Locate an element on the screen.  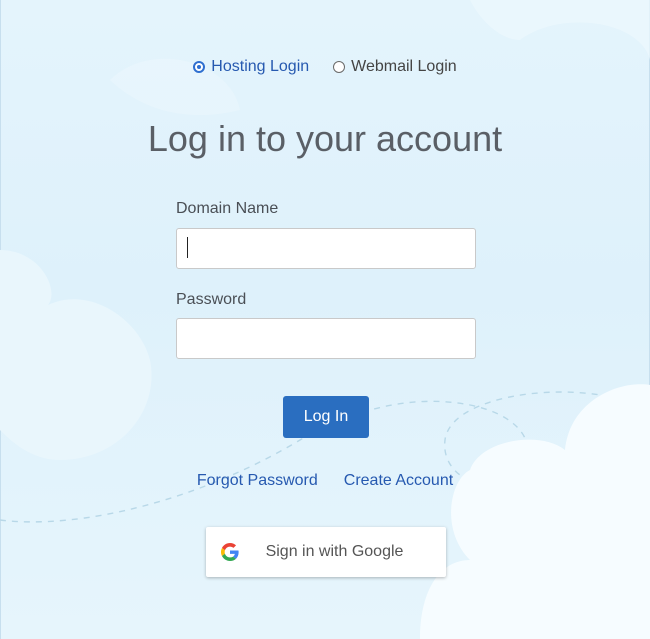
create-account-link: Create Account is located at coordinates (398, 481).